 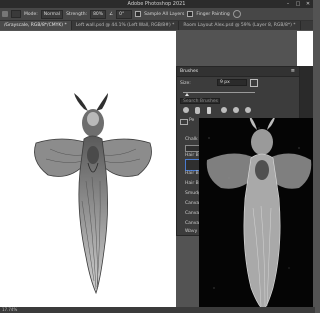 What do you see at coordinates (185, 83) in the screenshot?
I see `size-label: Size:` at bounding box center [185, 83].